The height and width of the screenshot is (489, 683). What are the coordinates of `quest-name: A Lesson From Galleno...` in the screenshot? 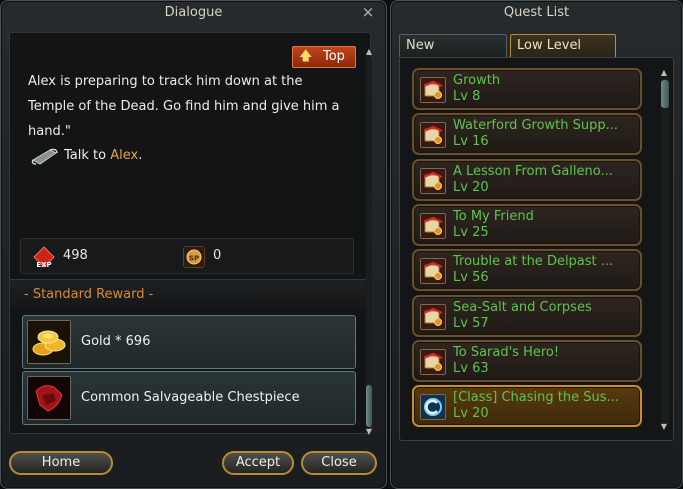 It's located at (533, 171).